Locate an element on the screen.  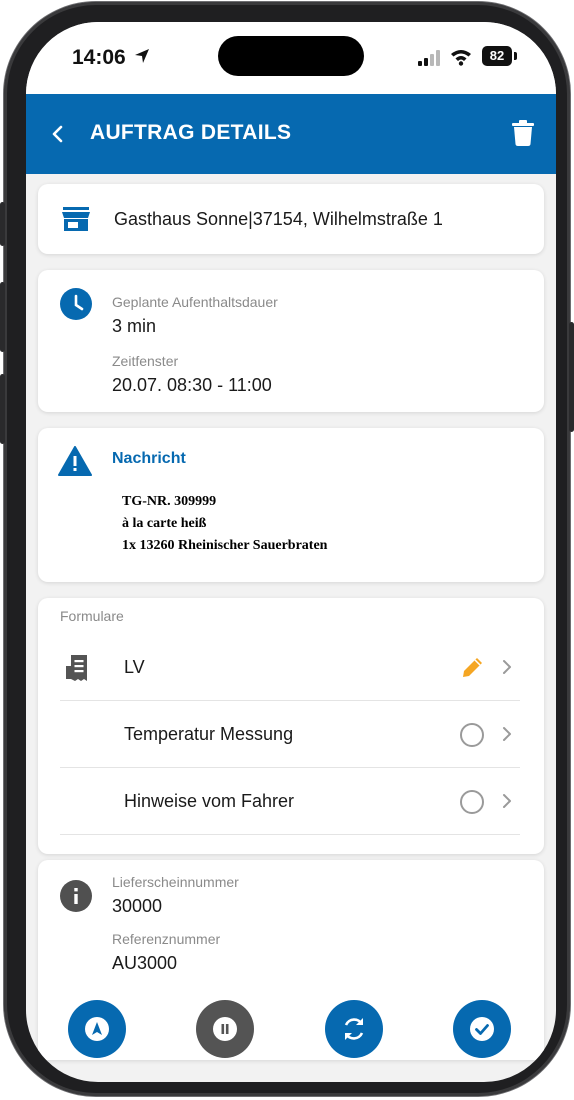
form-item-hinweise: Hinweise vom Fahrer is located at coordinates (290, 802).